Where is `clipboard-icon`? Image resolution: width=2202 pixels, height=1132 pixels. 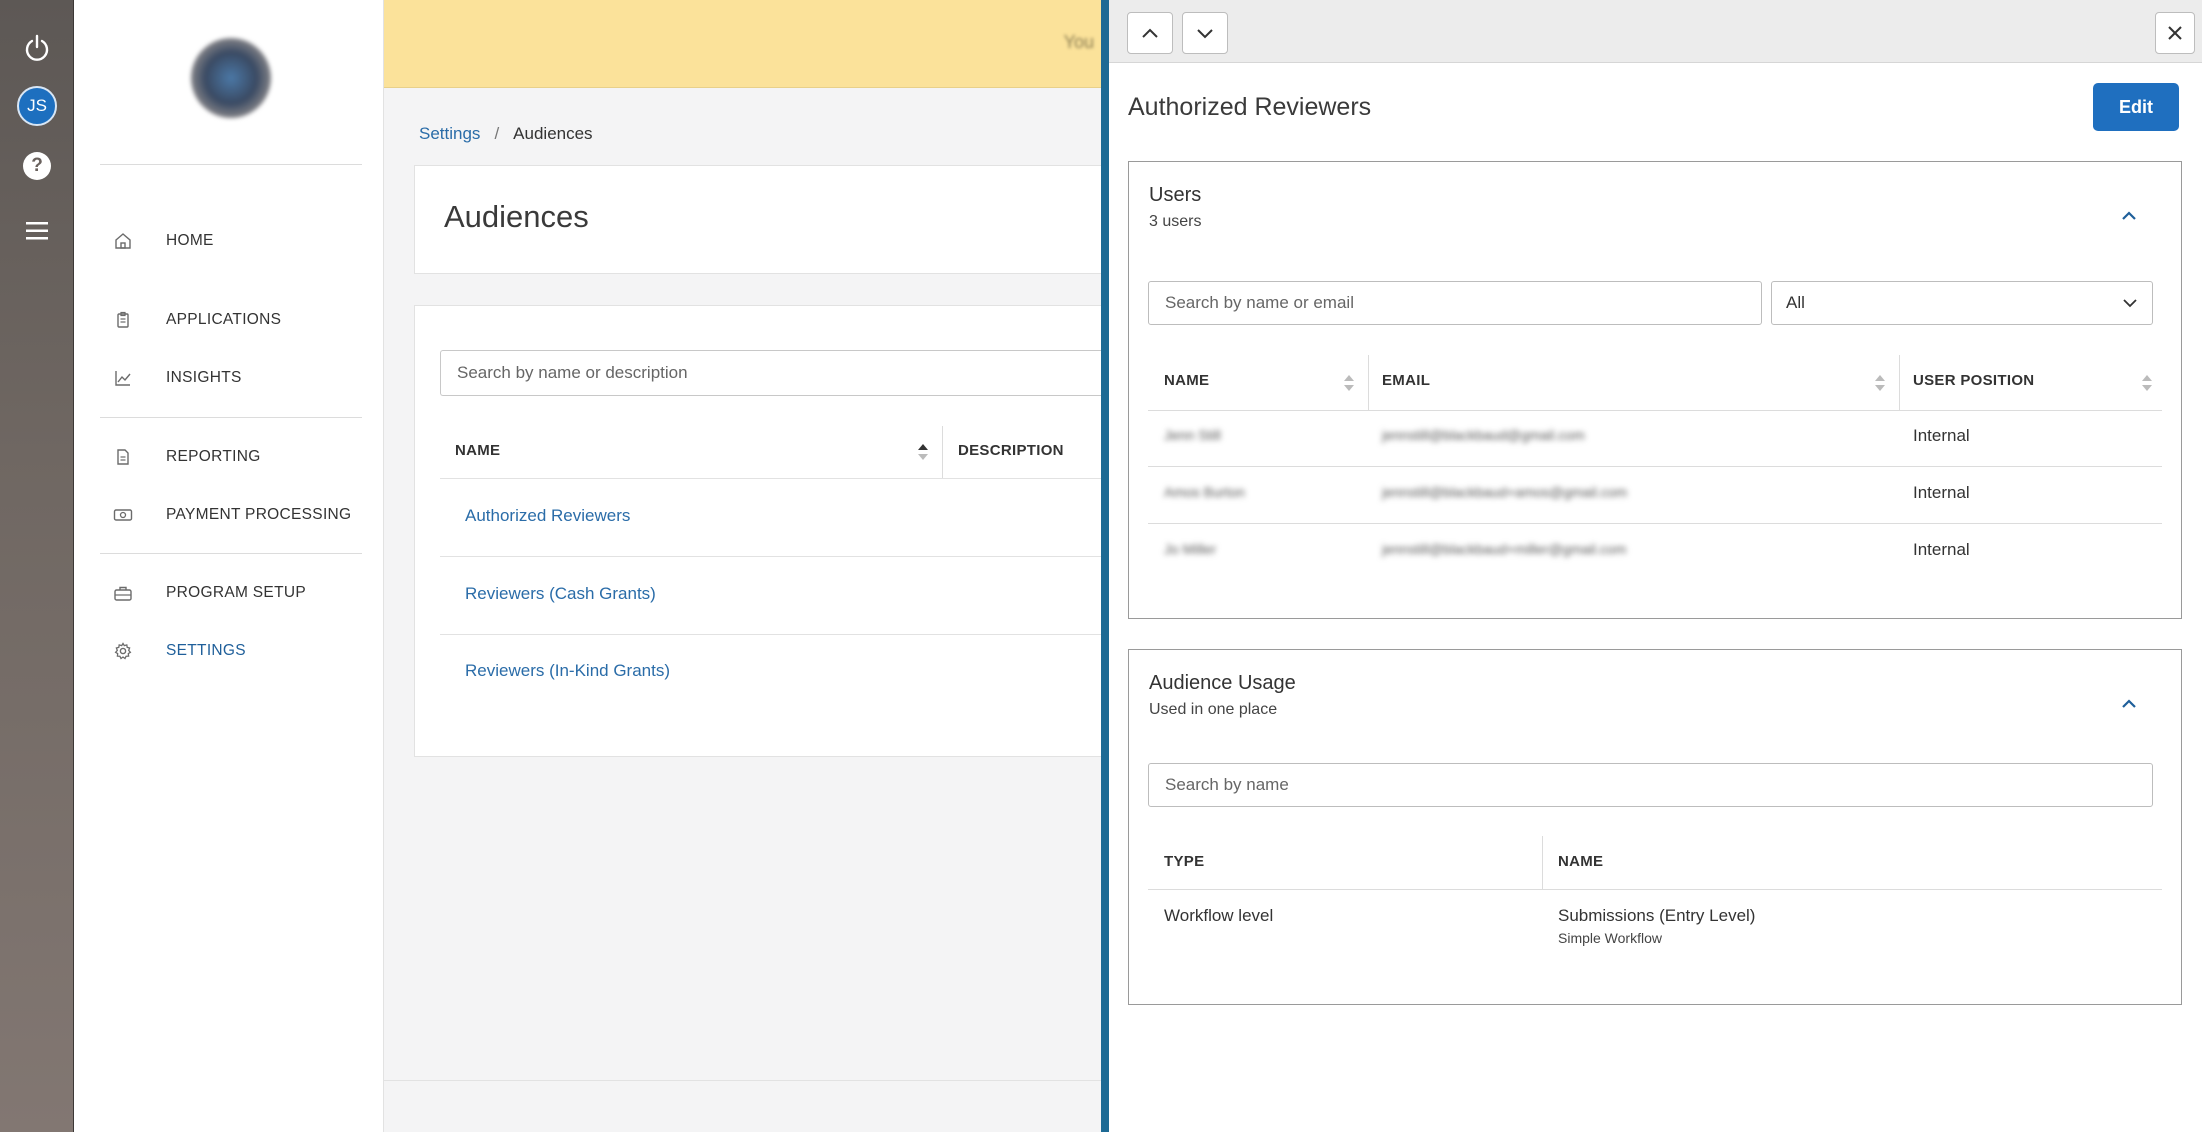
clipboard-icon is located at coordinates (123, 320).